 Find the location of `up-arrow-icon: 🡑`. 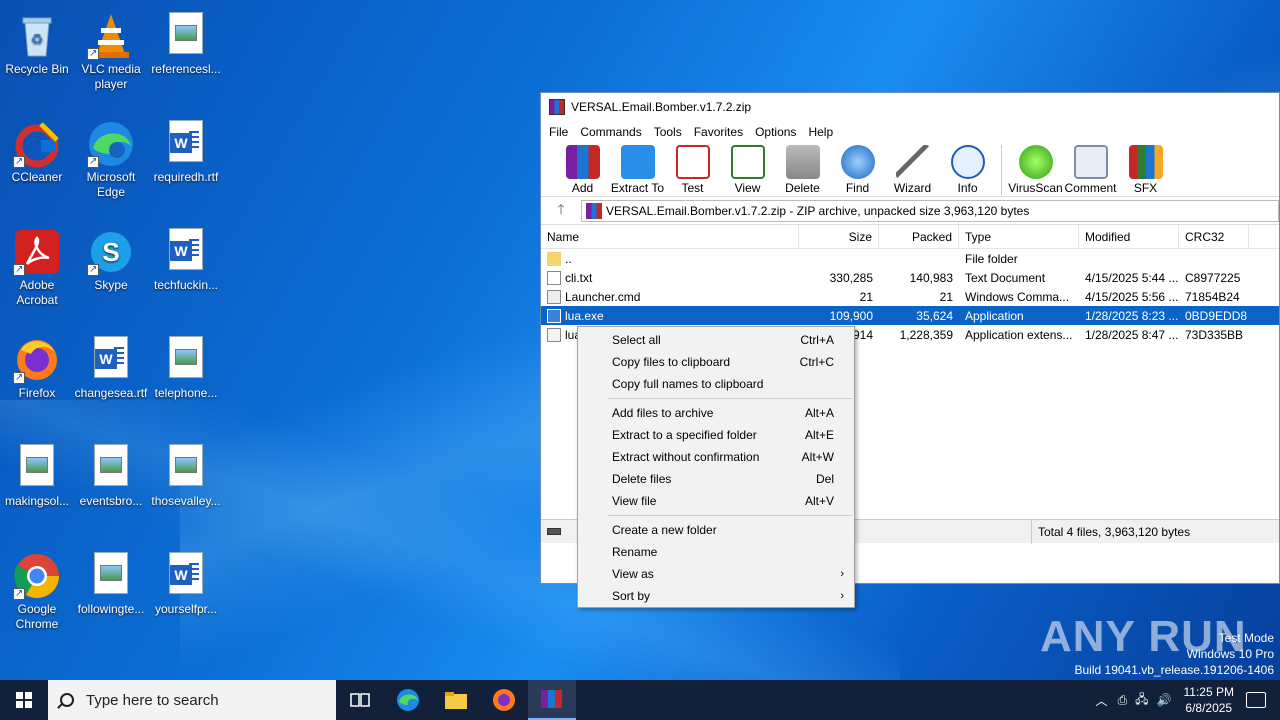

up-arrow-icon: 🡑 is located at coordinates (561, 211).